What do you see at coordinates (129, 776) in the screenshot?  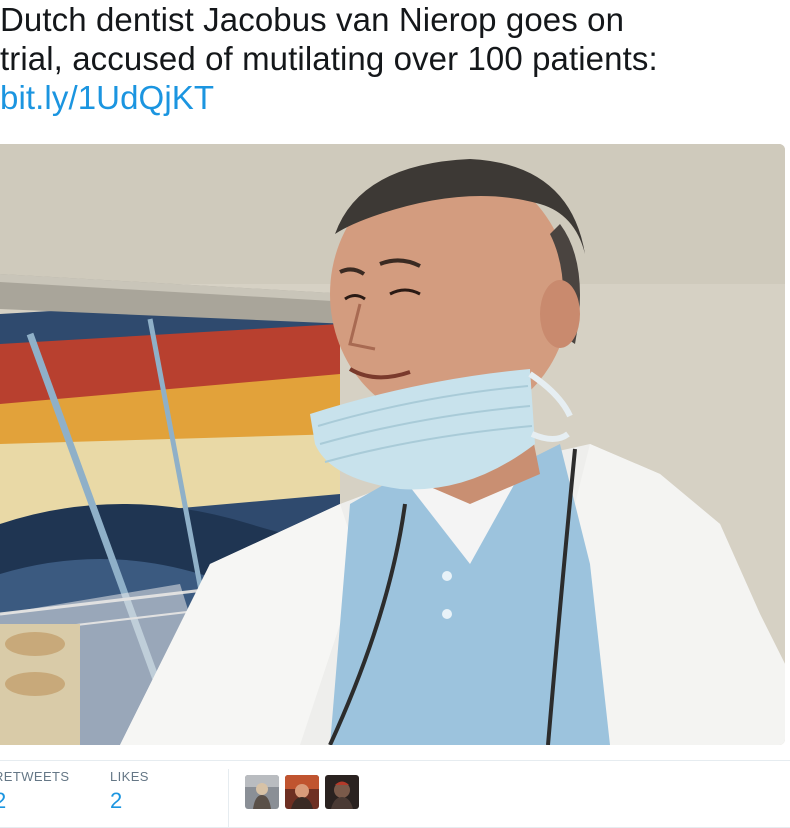 I see `likes-label: LIKES` at bounding box center [129, 776].